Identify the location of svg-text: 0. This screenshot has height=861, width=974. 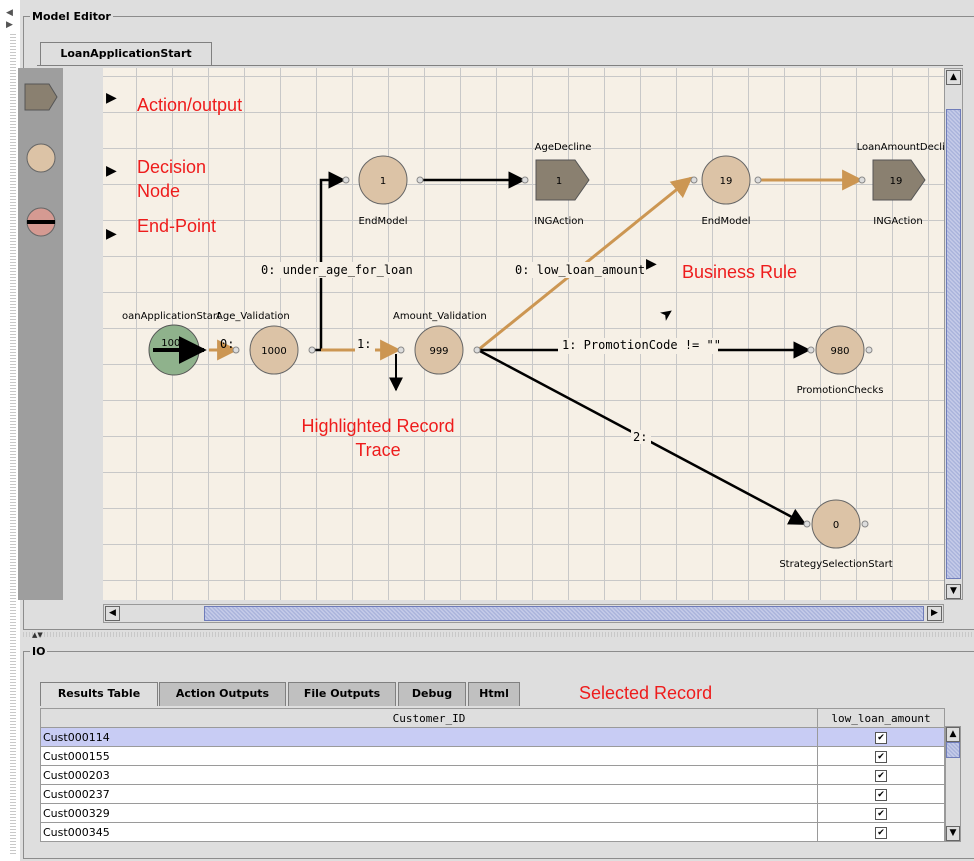
(836, 525).